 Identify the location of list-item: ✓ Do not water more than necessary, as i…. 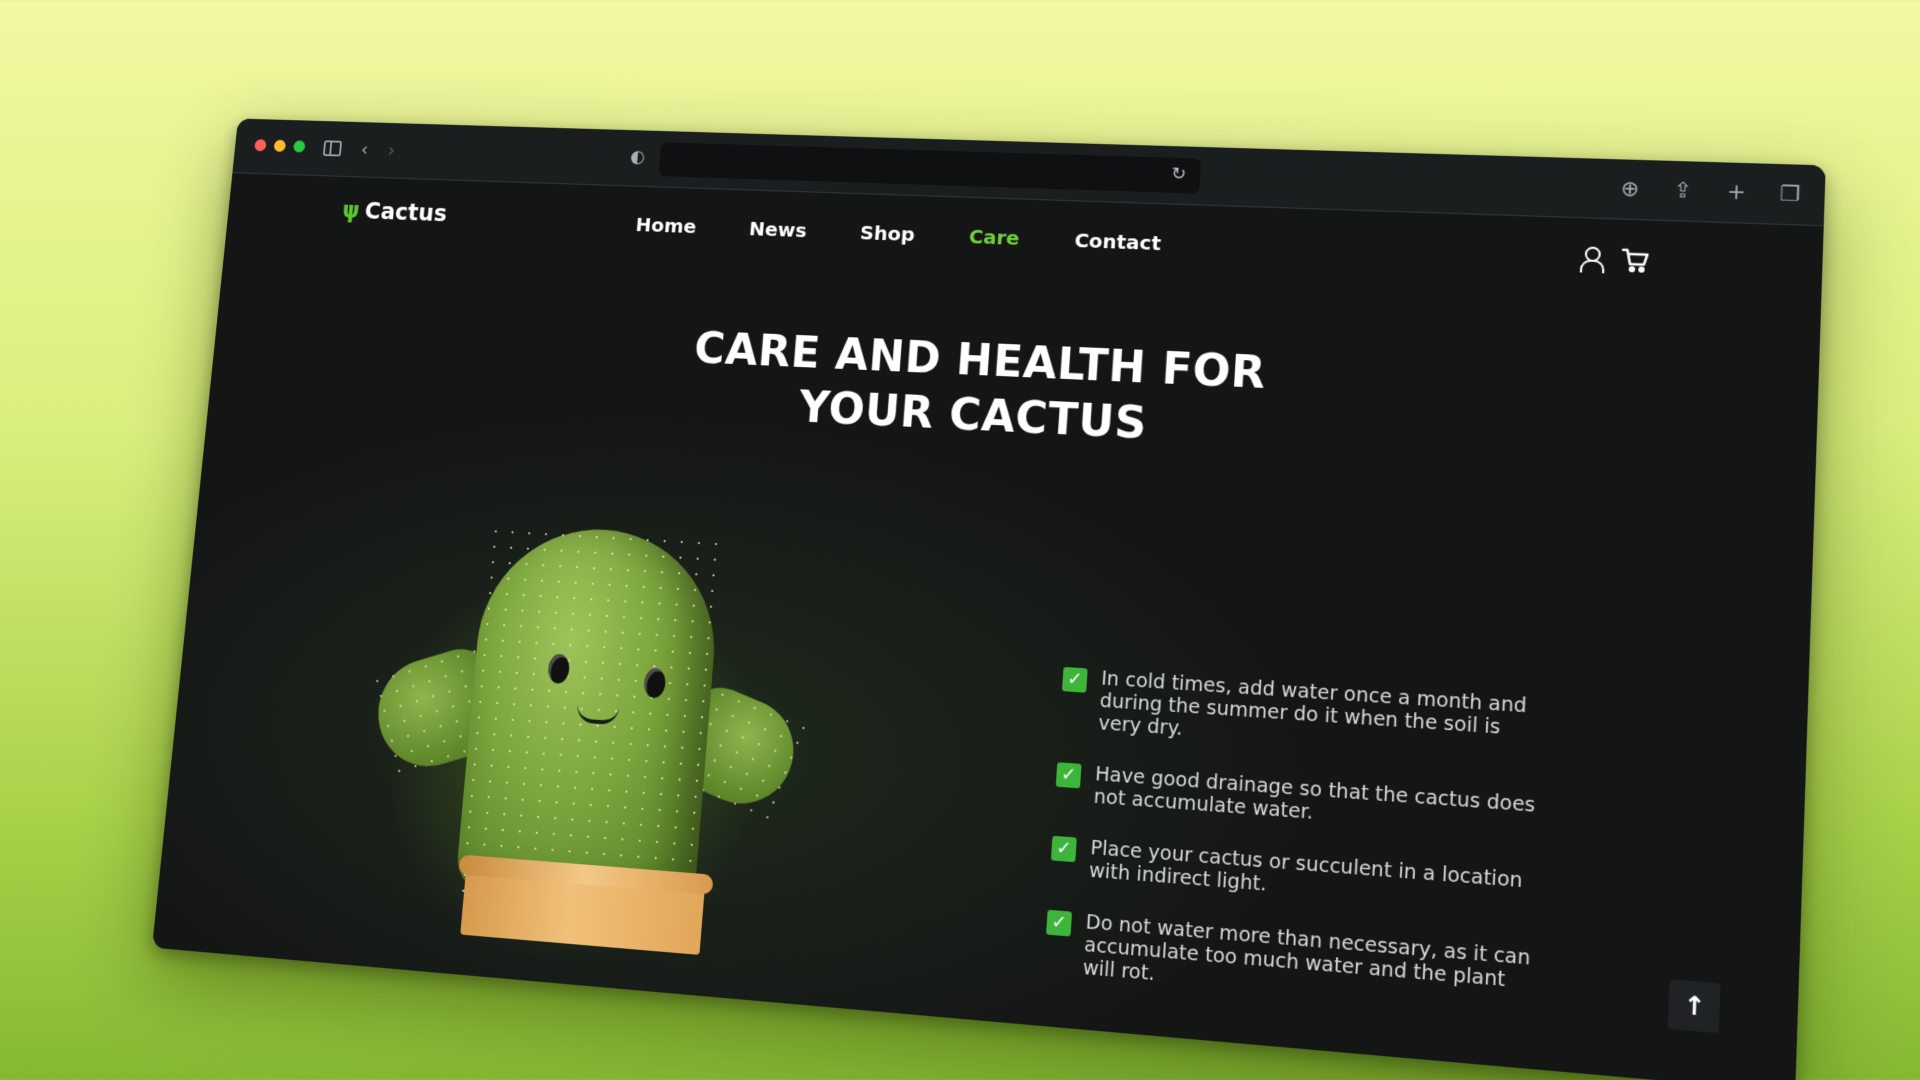
(1291, 963).